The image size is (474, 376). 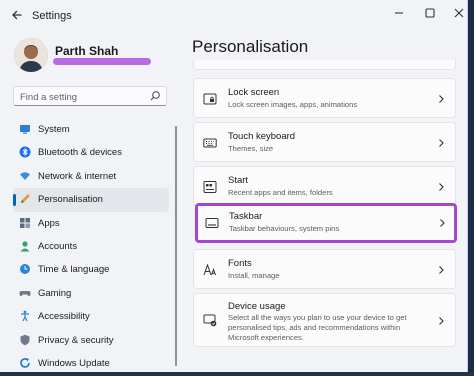 What do you see at coordinates (324, 65) in the screenshot?
I see `previous-card-edge` at bounding box center [324, 65].